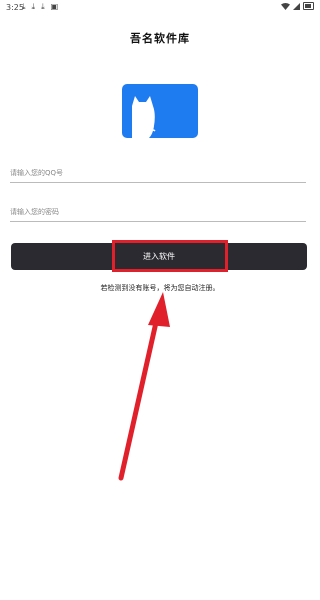 This screenshot has height=600, width=320. Describe the element at coordinates (308, 6) in the screenshot. I see `battery-icon` at that location.